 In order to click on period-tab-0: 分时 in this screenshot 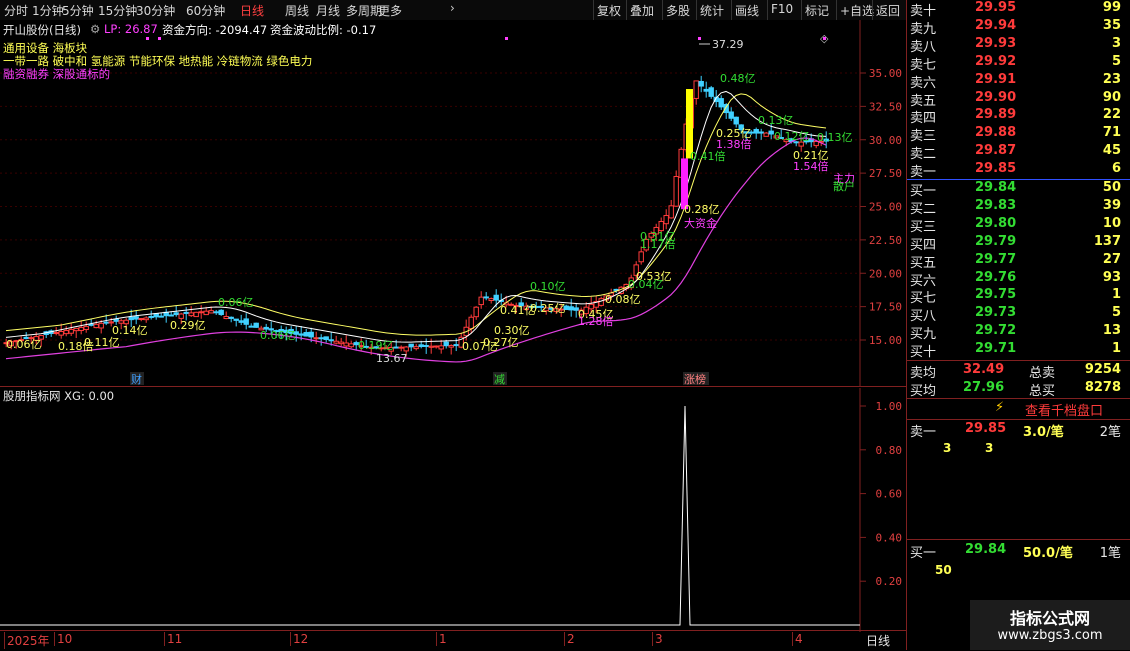, I will do `click(16, 10)`.